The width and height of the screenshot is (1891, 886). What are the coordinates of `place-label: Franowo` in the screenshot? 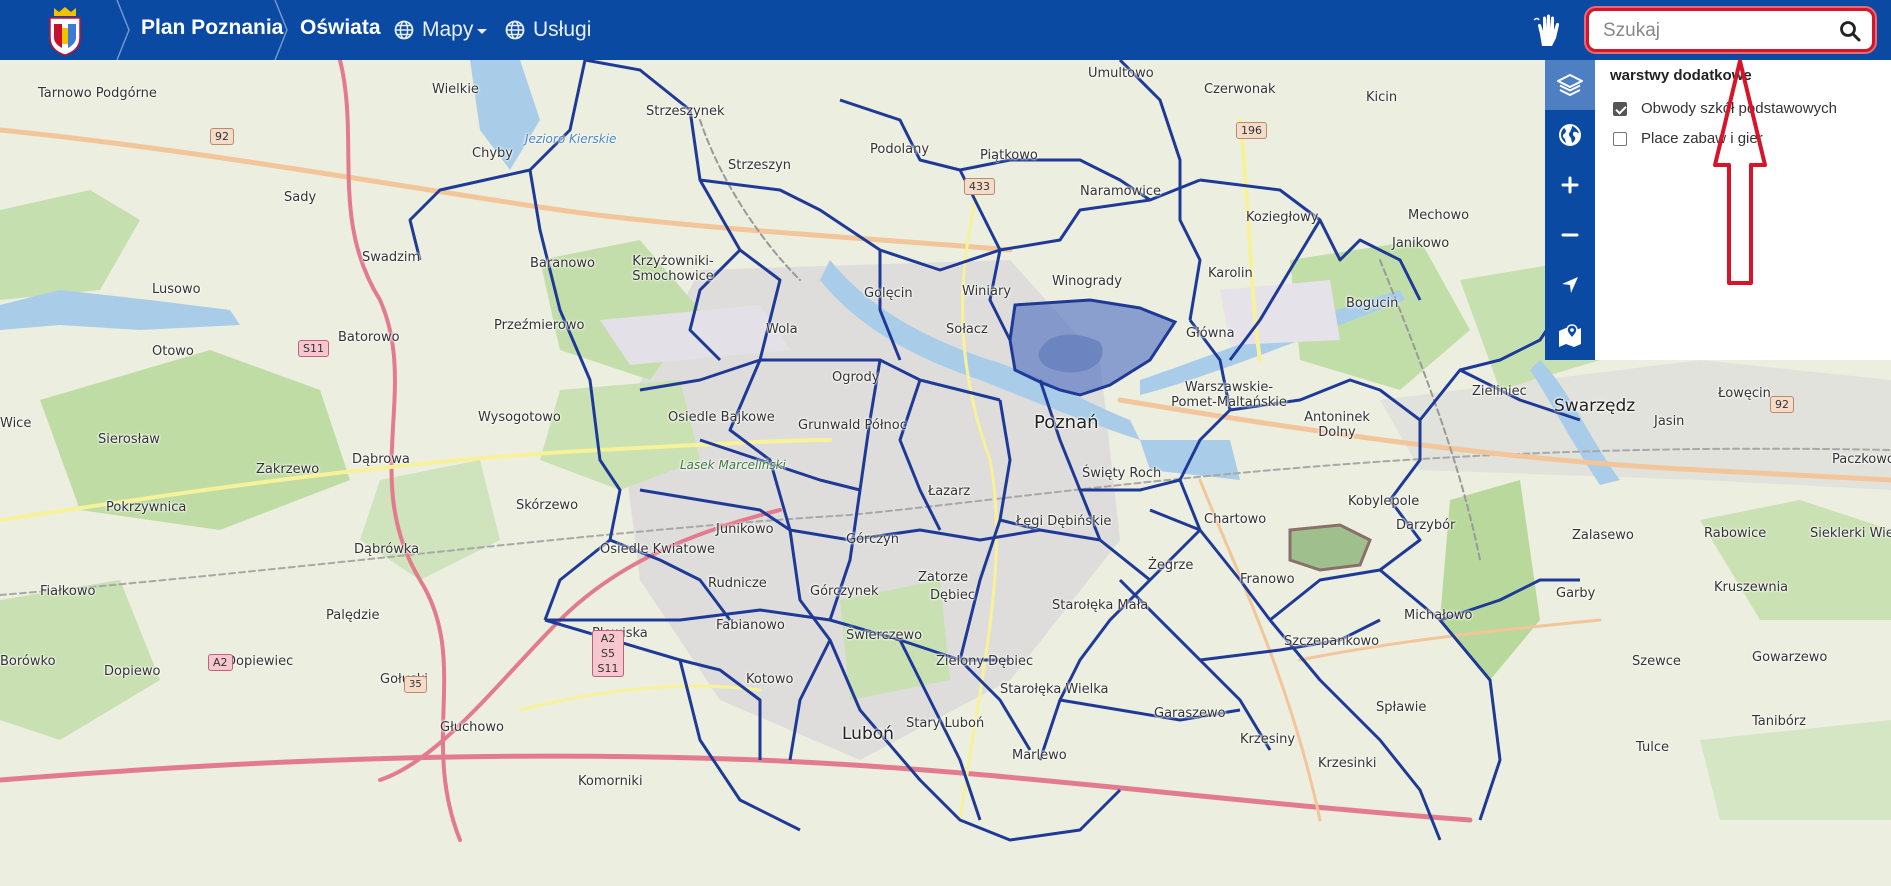 It's located at (1267, 579).